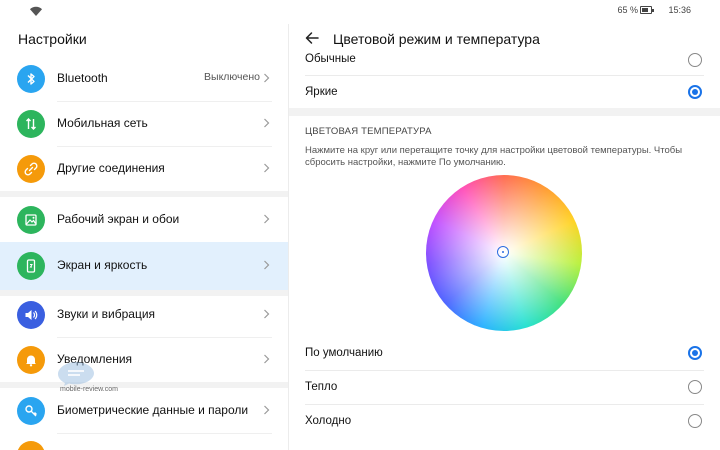 The width and height of the screenshot is (720, 450). I want to click on settings-item-sounds: Звуки и вибрация, so click(144, 315).